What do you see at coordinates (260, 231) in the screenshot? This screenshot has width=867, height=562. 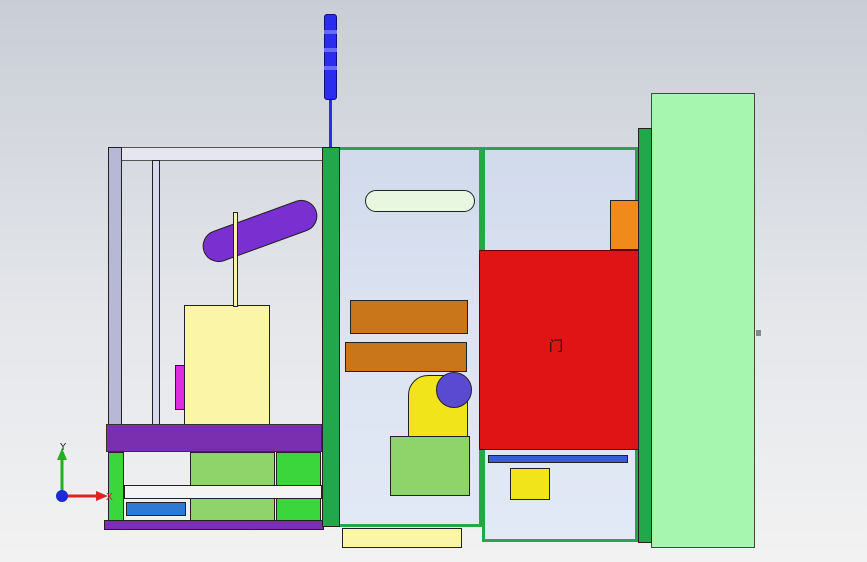 I see `purple-arm` at bounding box center [260, 231].